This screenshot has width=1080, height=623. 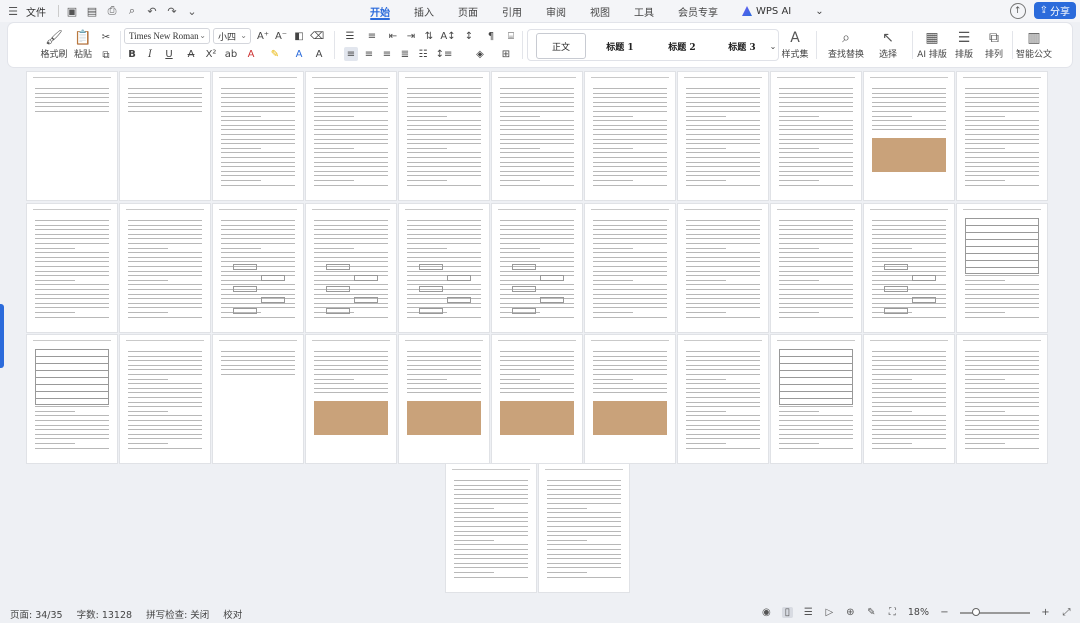 I want to click on eye-icon: ◉, so click(x=766, y=612).